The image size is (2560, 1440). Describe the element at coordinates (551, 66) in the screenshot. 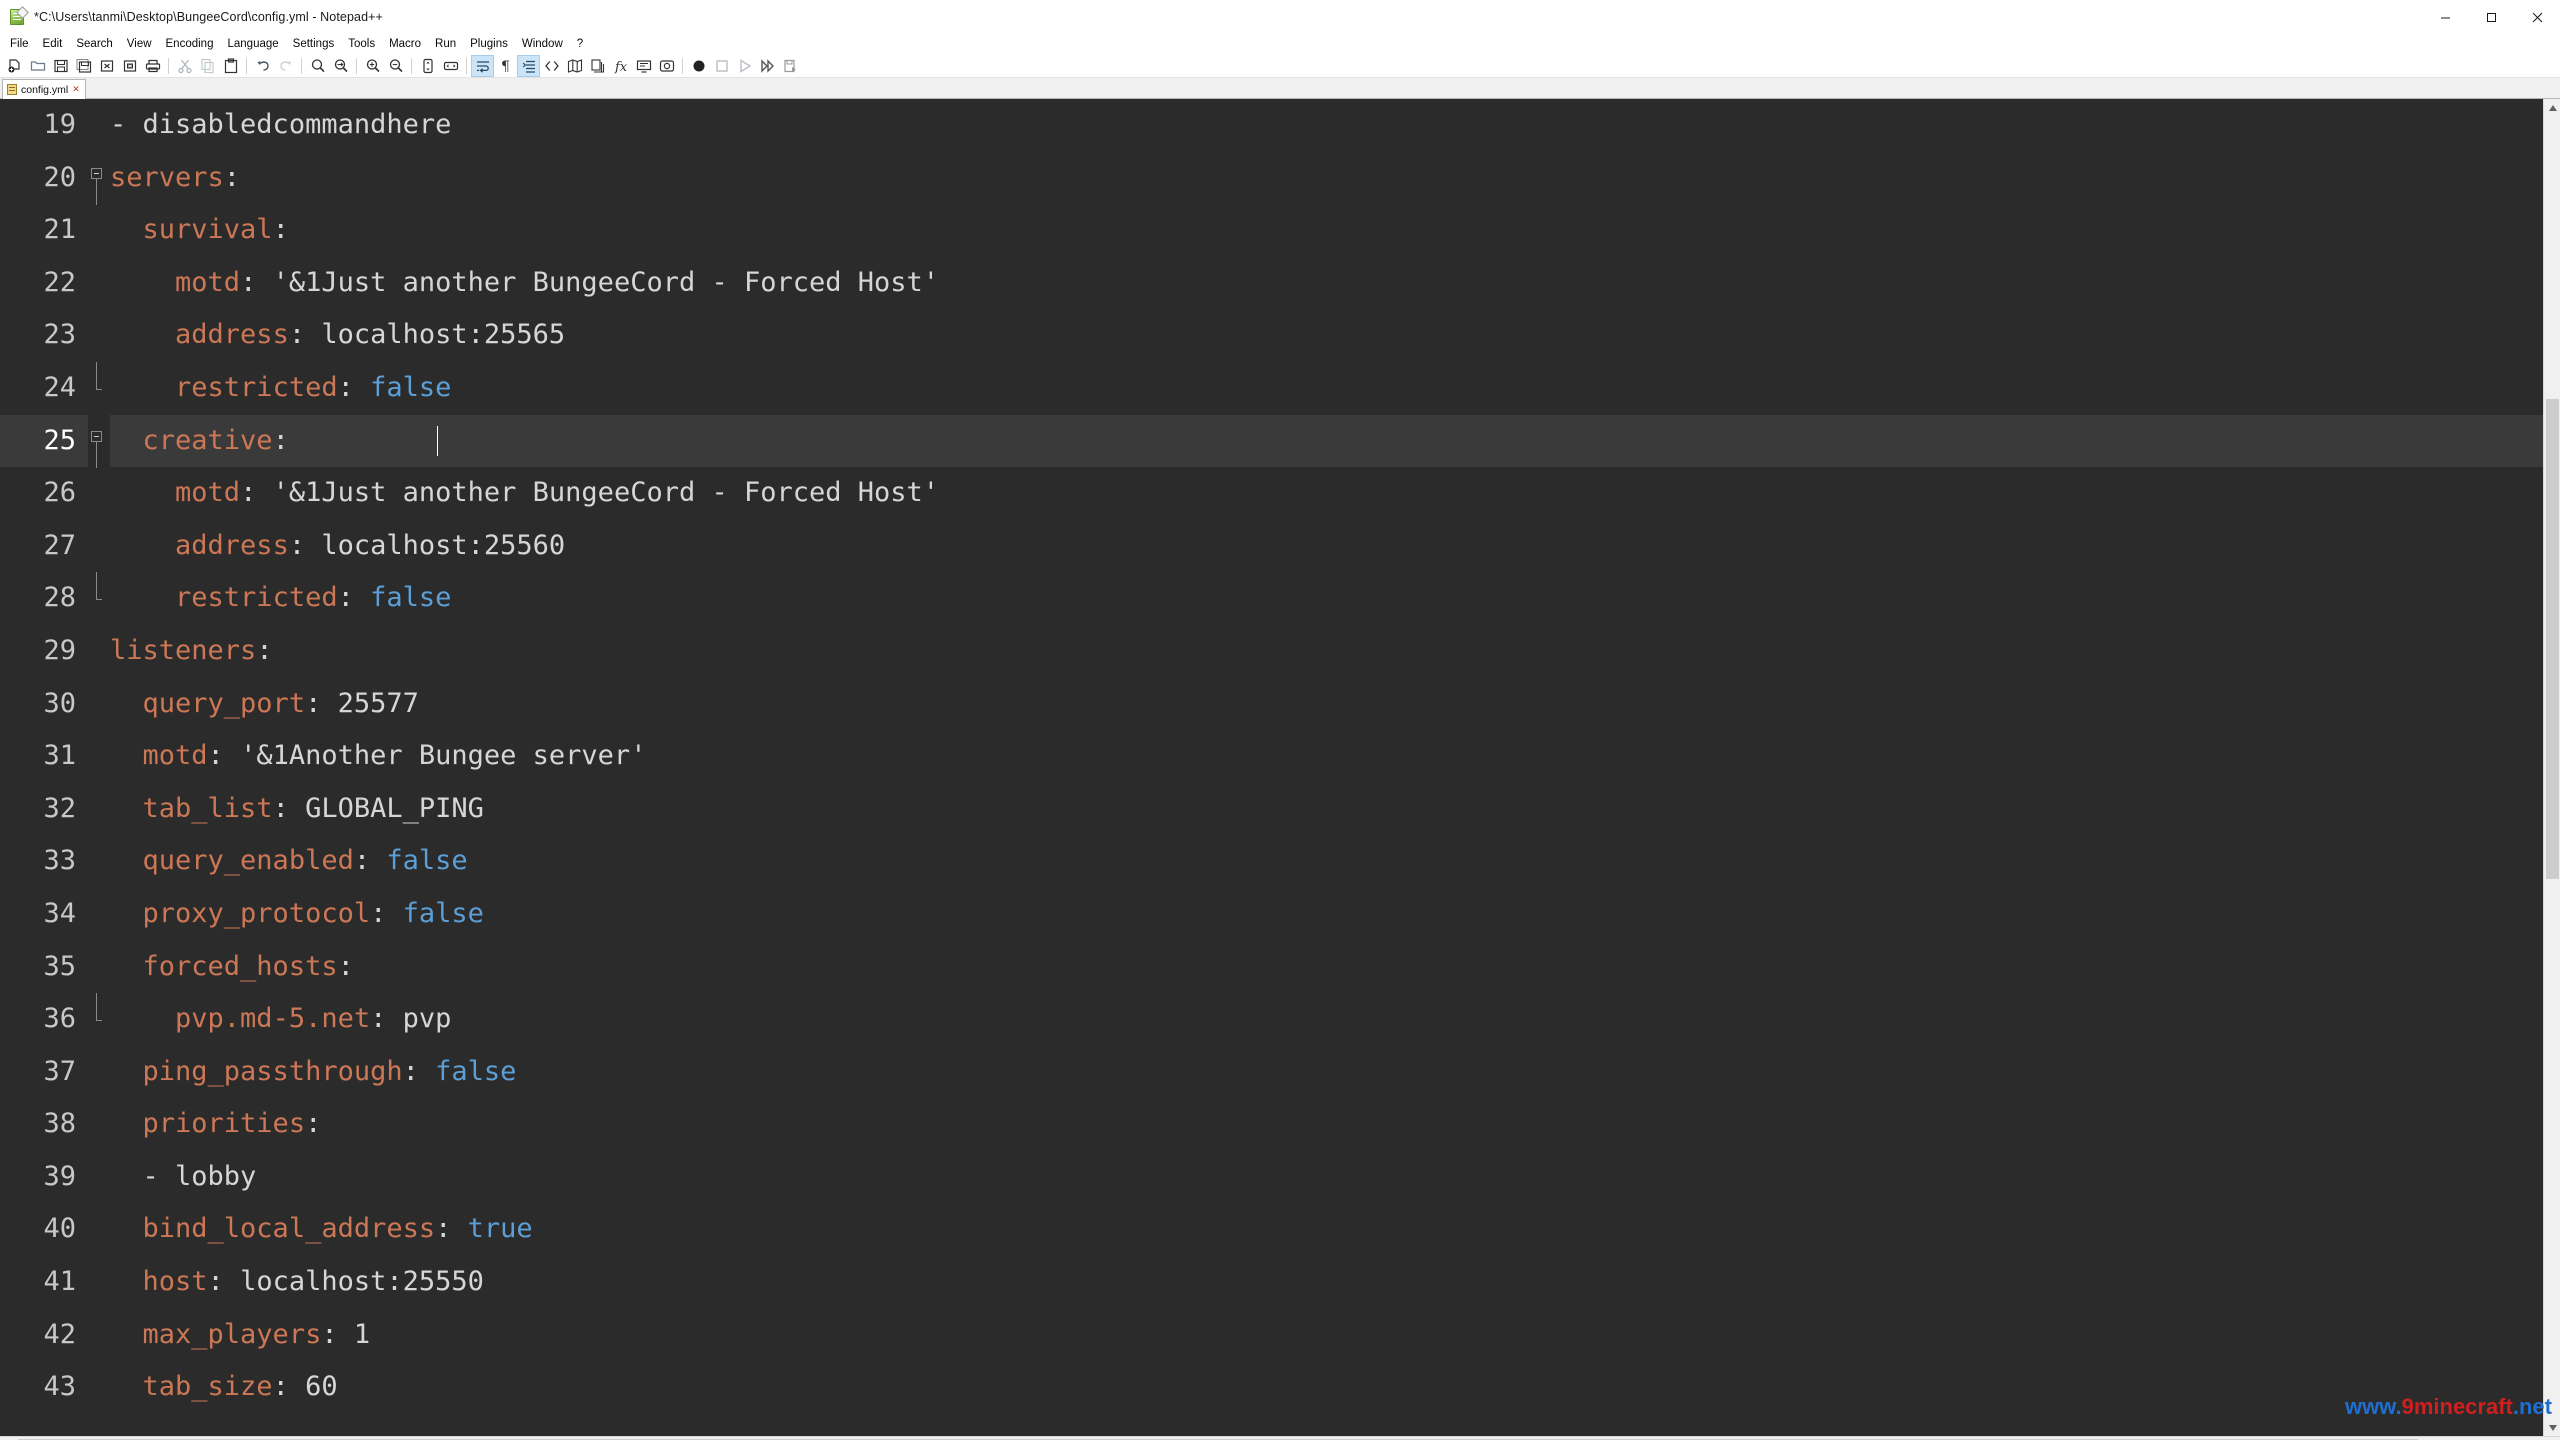

I see `show-html-tag-icon` at that location.